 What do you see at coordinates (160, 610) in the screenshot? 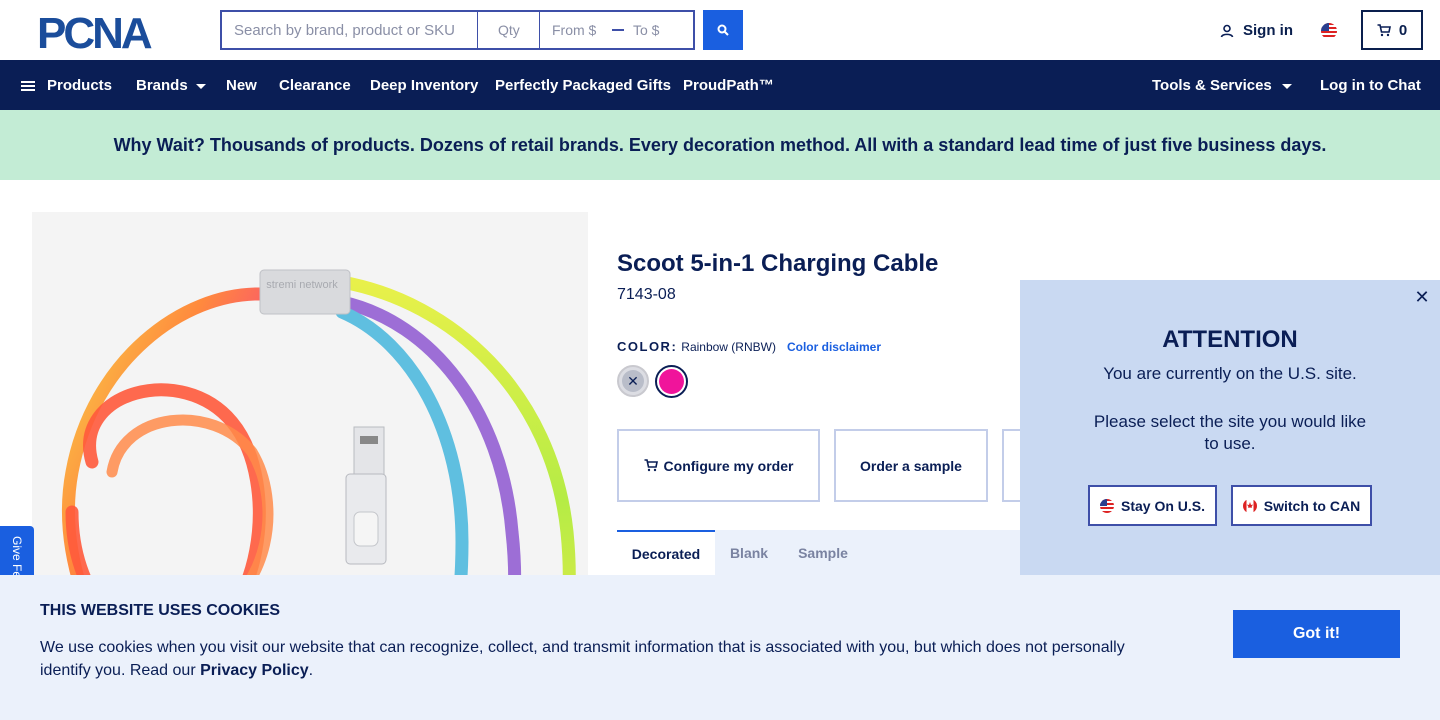
I see `cookie-title: THIS WEBSITE USES COOKIES` at bounding box center [160, 610].